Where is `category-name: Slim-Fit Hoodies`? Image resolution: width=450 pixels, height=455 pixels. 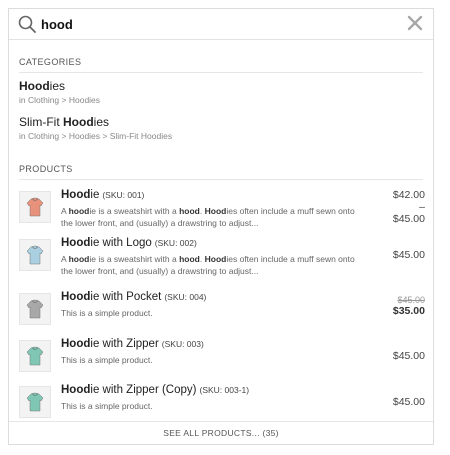
category-name: Slim-Fit Hoodies is located at coordinates (64, 122).